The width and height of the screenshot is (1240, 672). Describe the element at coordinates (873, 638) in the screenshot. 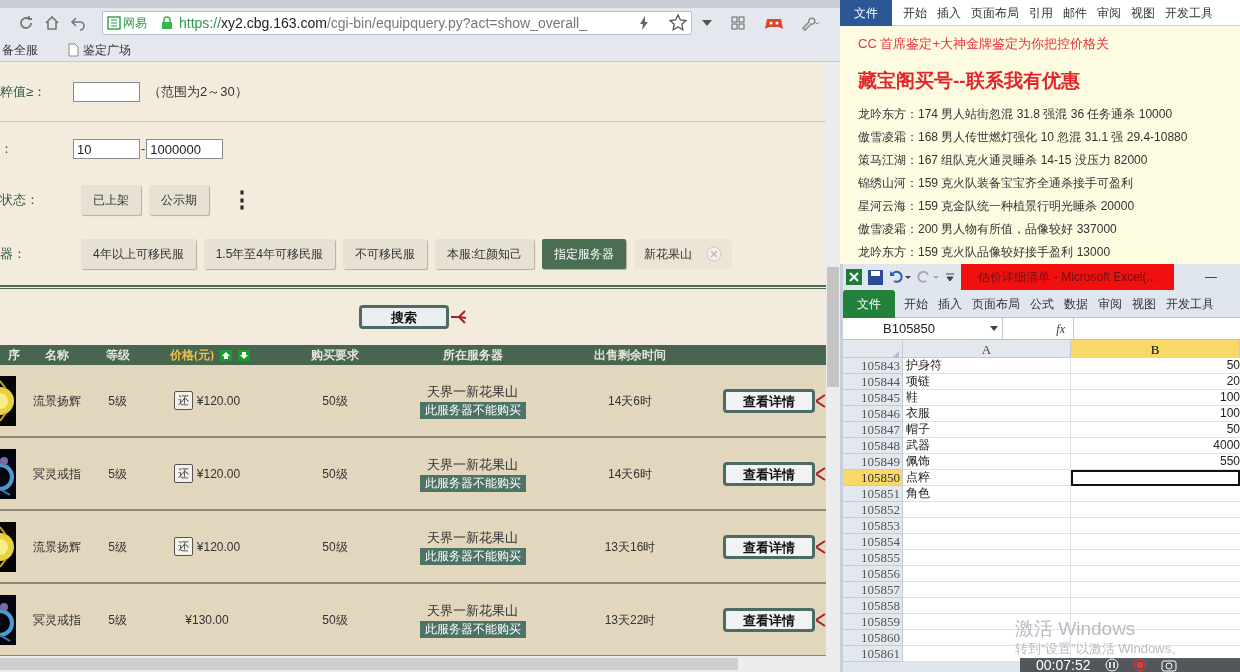

I see `row-header: 105860` at that location.